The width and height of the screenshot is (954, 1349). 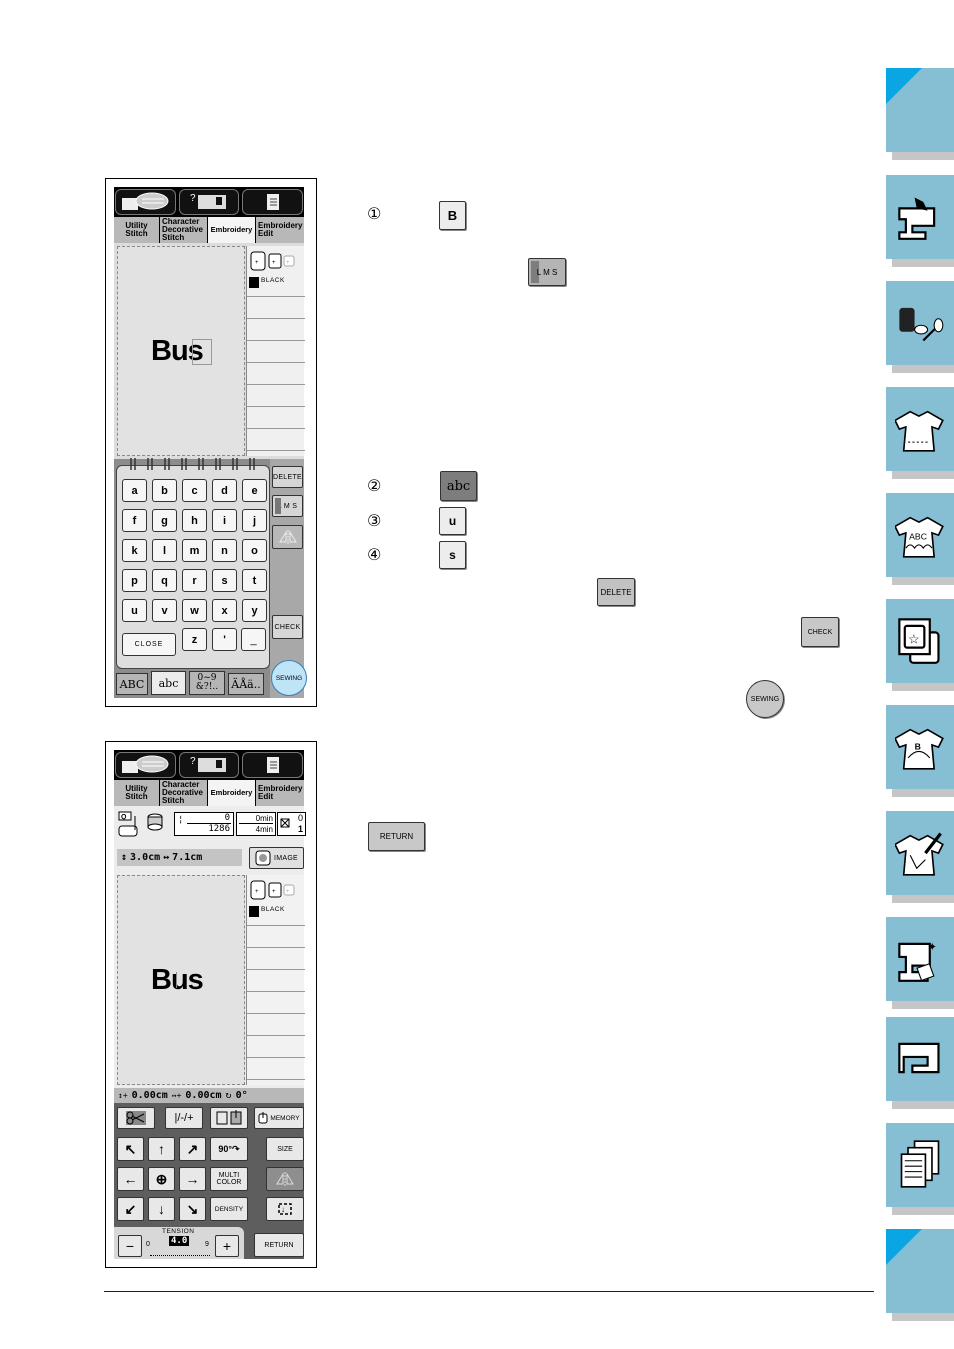 What do you see at coordinates (229, 1209) in the screenshot?
I see `density-button: DENSITY` at bounding box center [229, 1209].